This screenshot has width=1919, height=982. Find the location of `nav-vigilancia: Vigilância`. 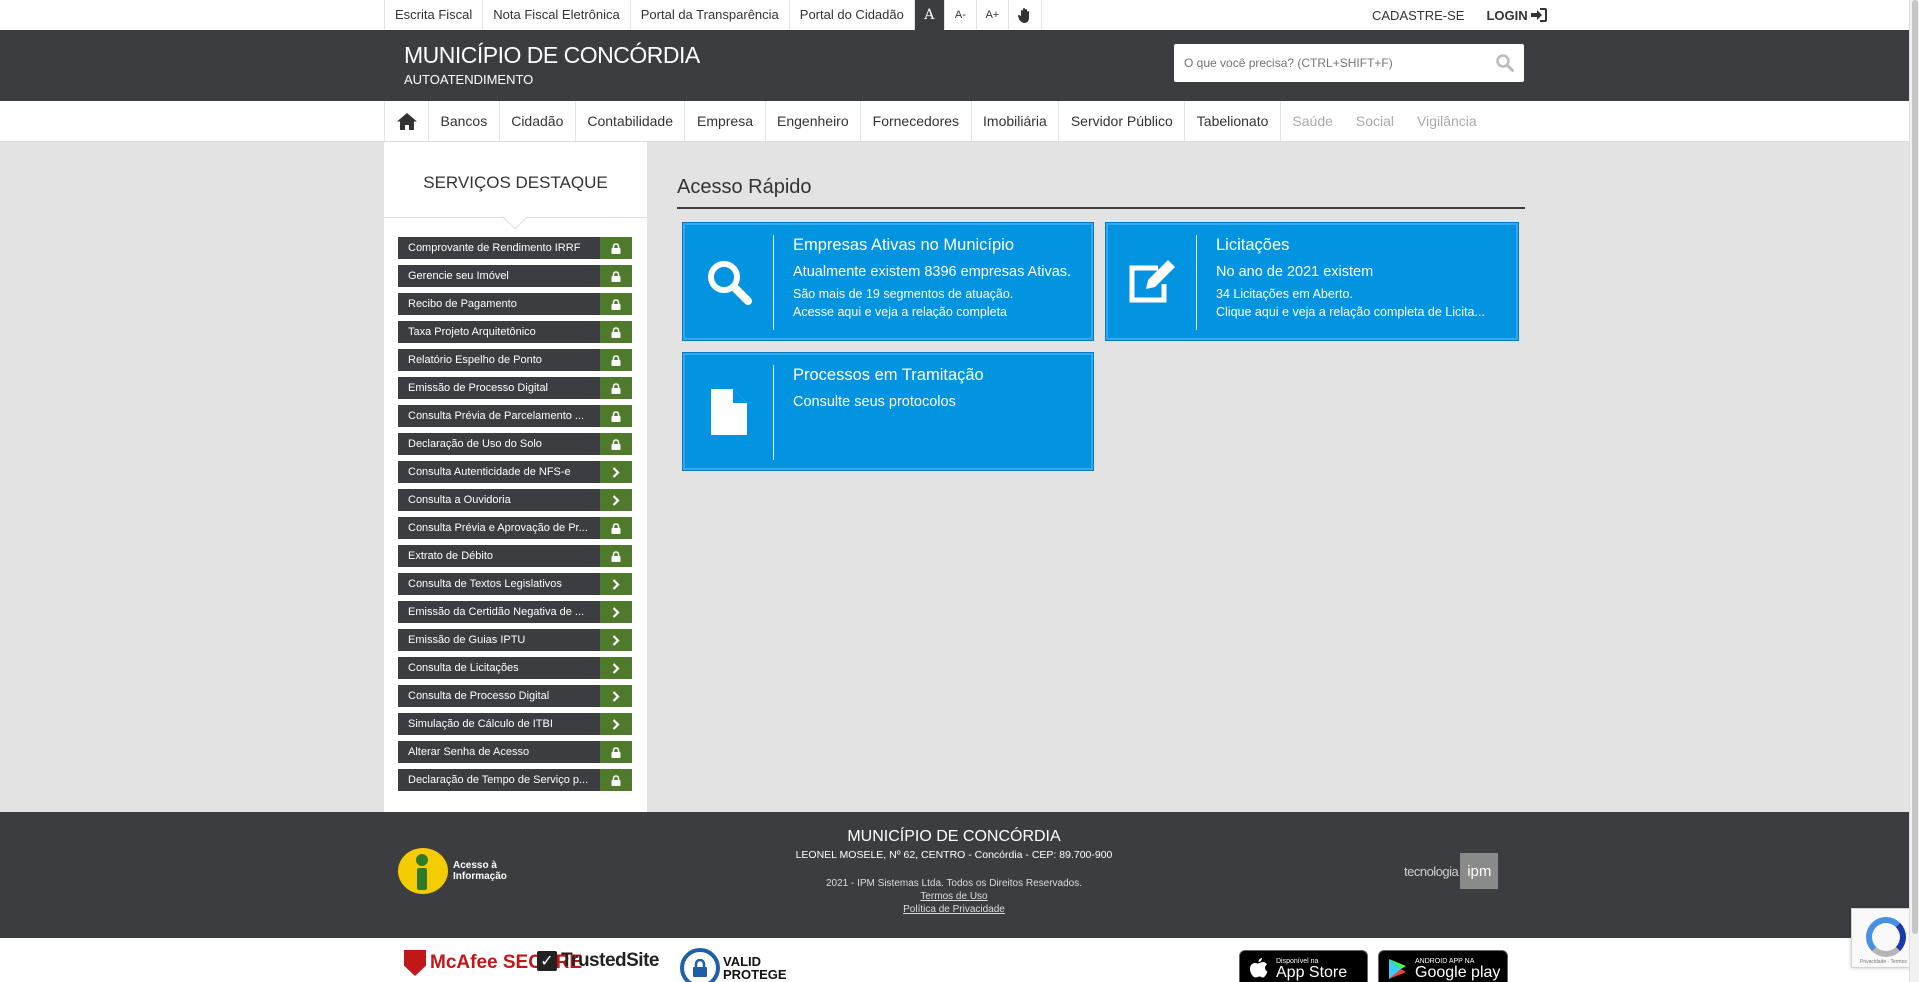

nav-vigilancia: Vigilância is located at coordinates (1447, 121).